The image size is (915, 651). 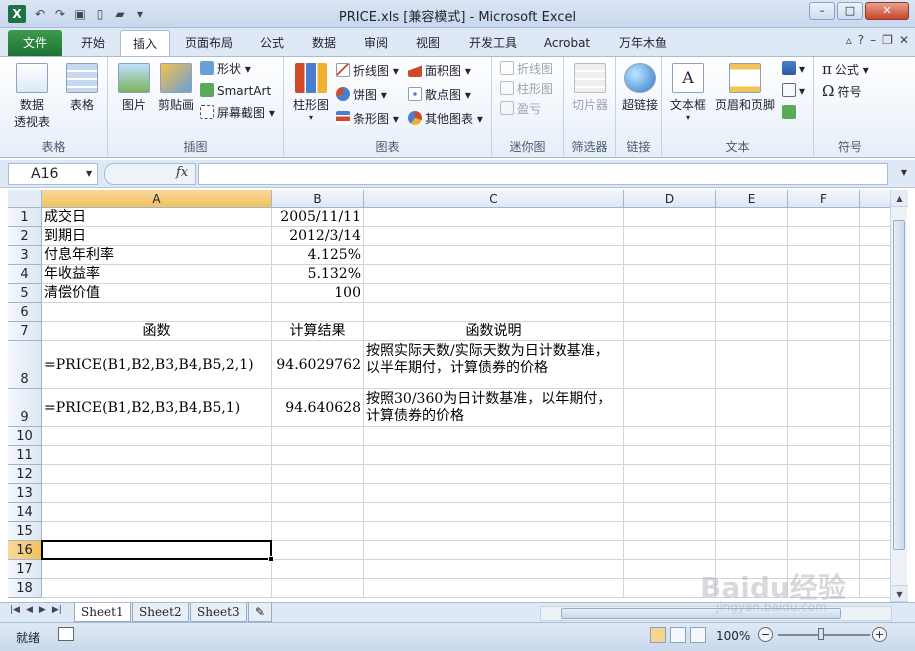 I want to click on cell-a15, so click(x=157, y=531).